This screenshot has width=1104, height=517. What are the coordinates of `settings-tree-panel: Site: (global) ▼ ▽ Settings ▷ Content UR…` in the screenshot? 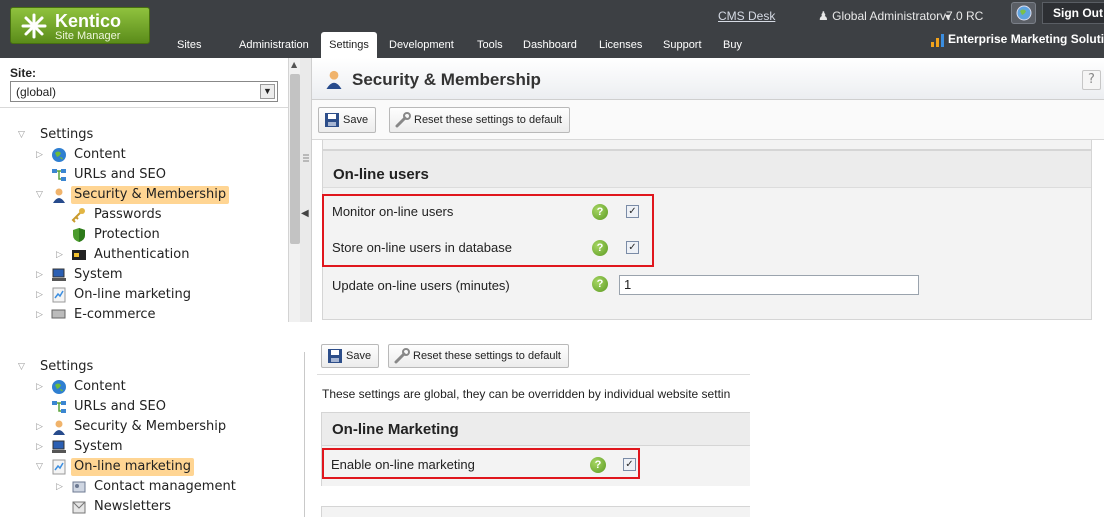 It's located at (150, 190).